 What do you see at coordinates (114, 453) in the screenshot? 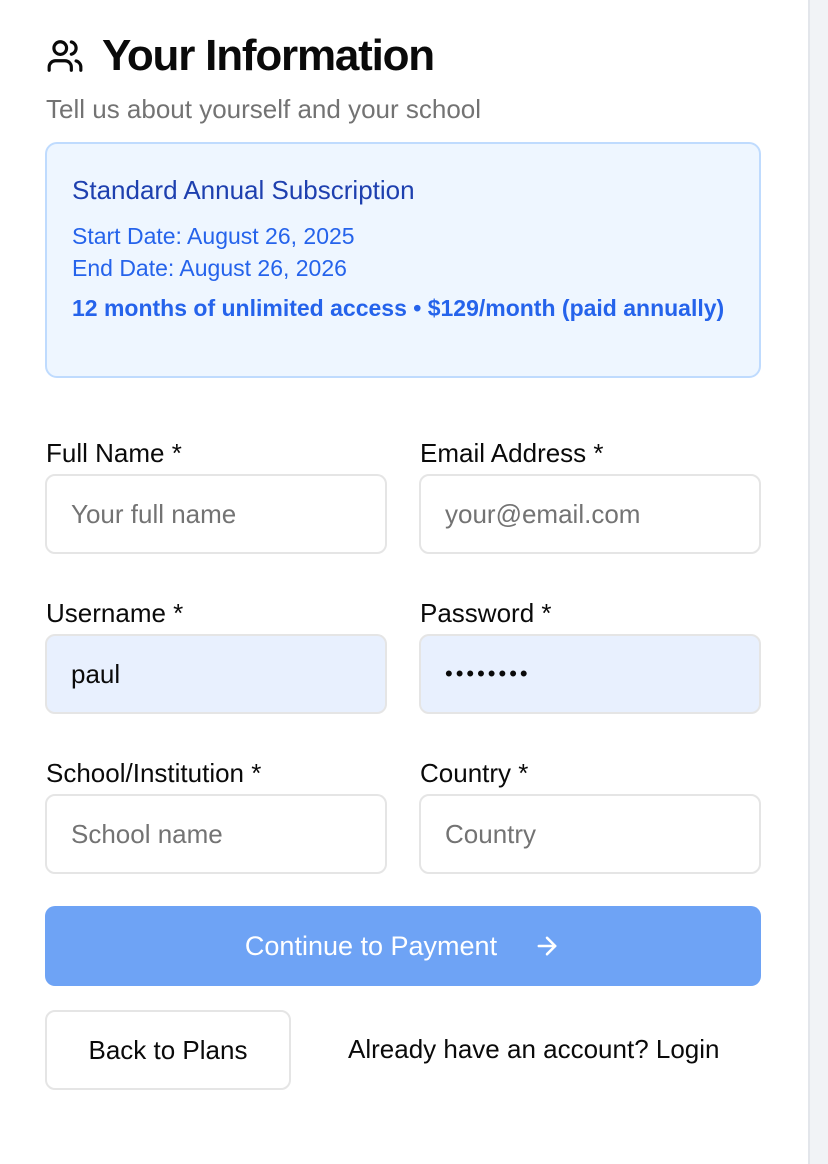
I see `full-name-label: Full Name *` at bounding box center [114, 453].